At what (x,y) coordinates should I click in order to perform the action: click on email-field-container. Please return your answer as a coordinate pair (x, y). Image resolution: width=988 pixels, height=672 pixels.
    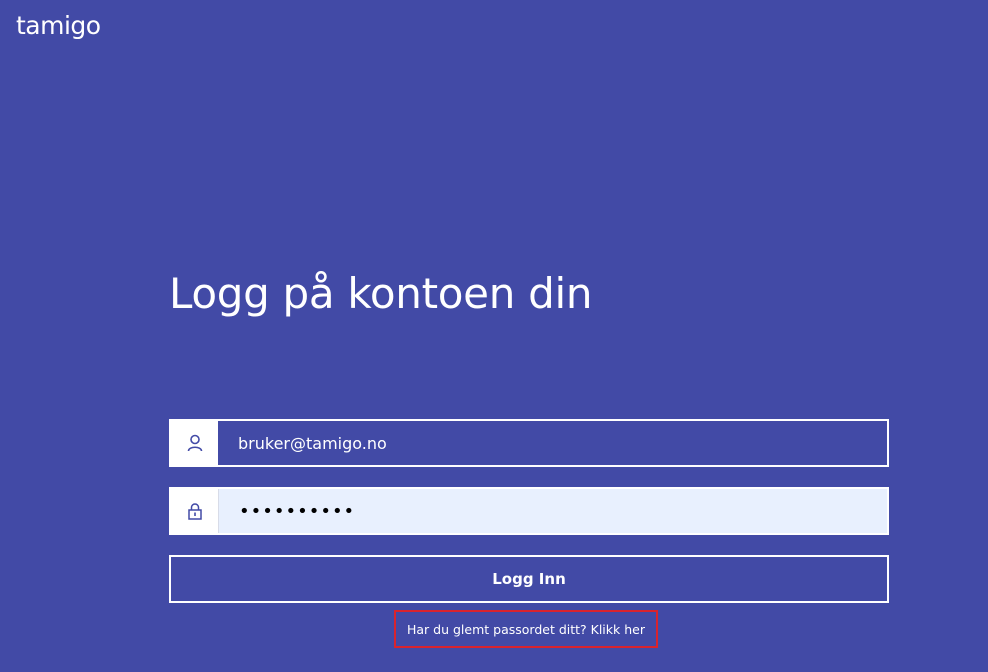
    Looking at the image, I should click on (529, 443).